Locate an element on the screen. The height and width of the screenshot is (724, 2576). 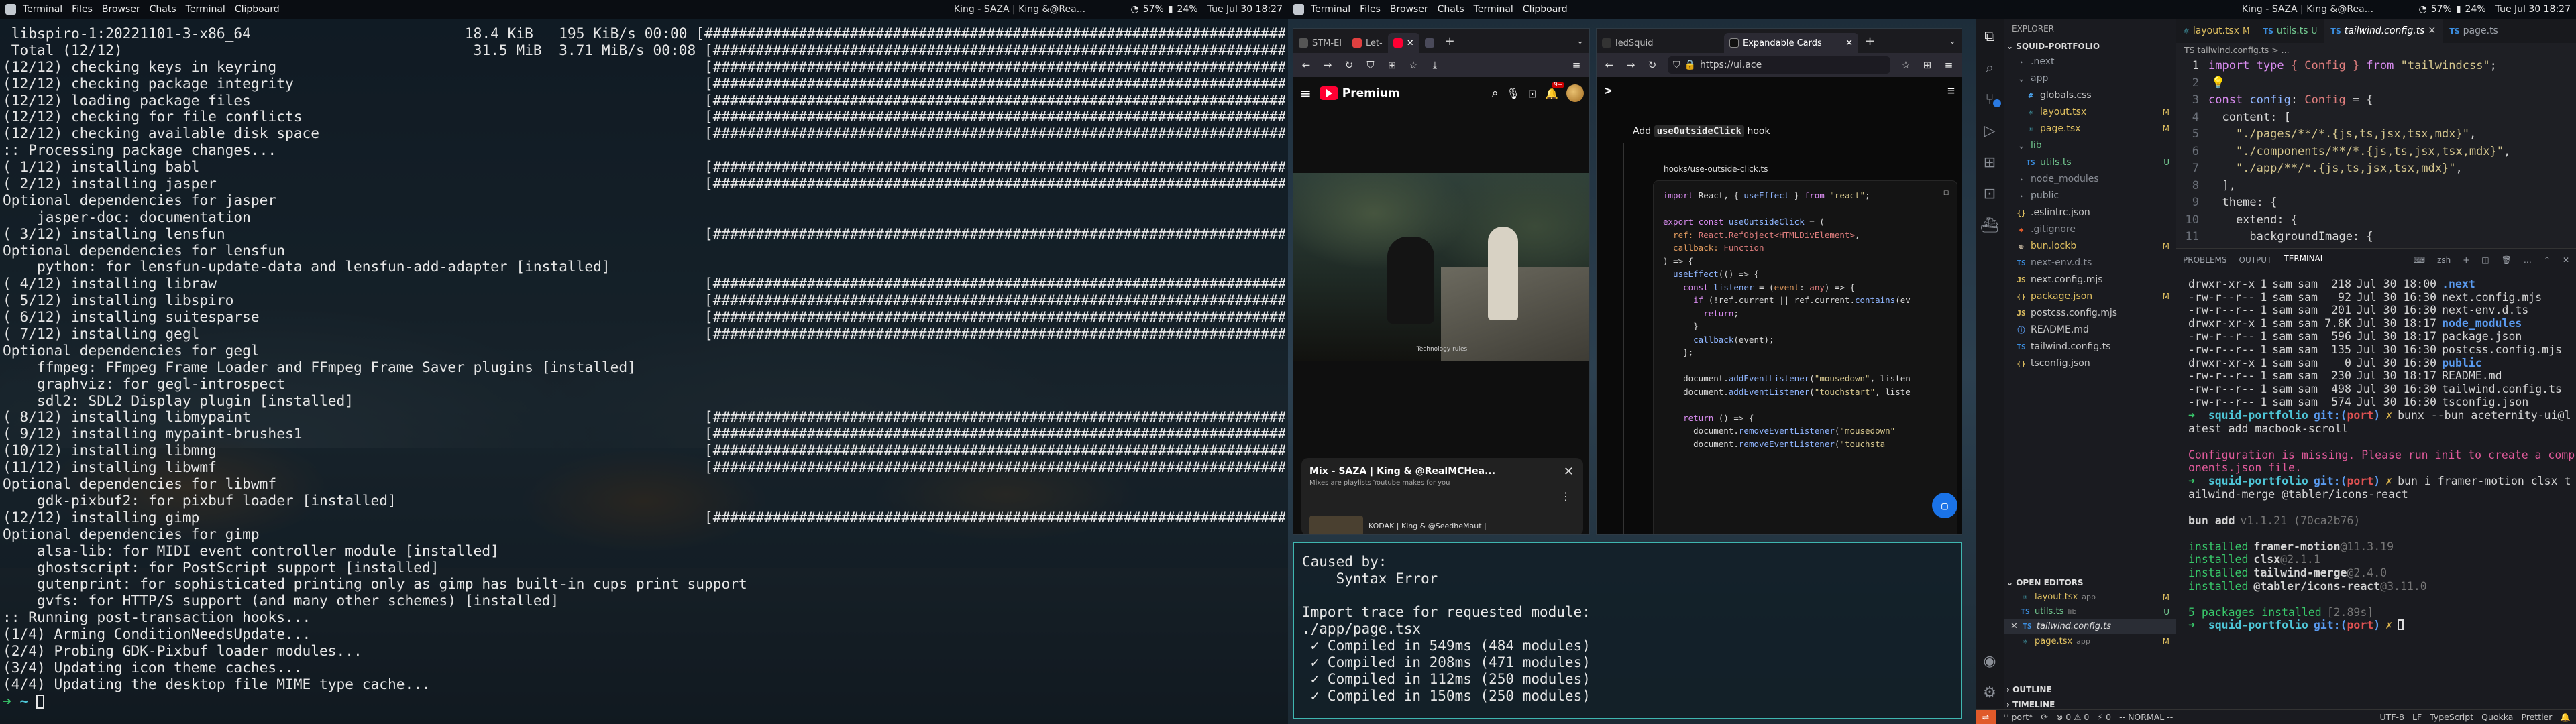
tree-item: ⚛ page.tsx M is located at coordinates (2090, 129).